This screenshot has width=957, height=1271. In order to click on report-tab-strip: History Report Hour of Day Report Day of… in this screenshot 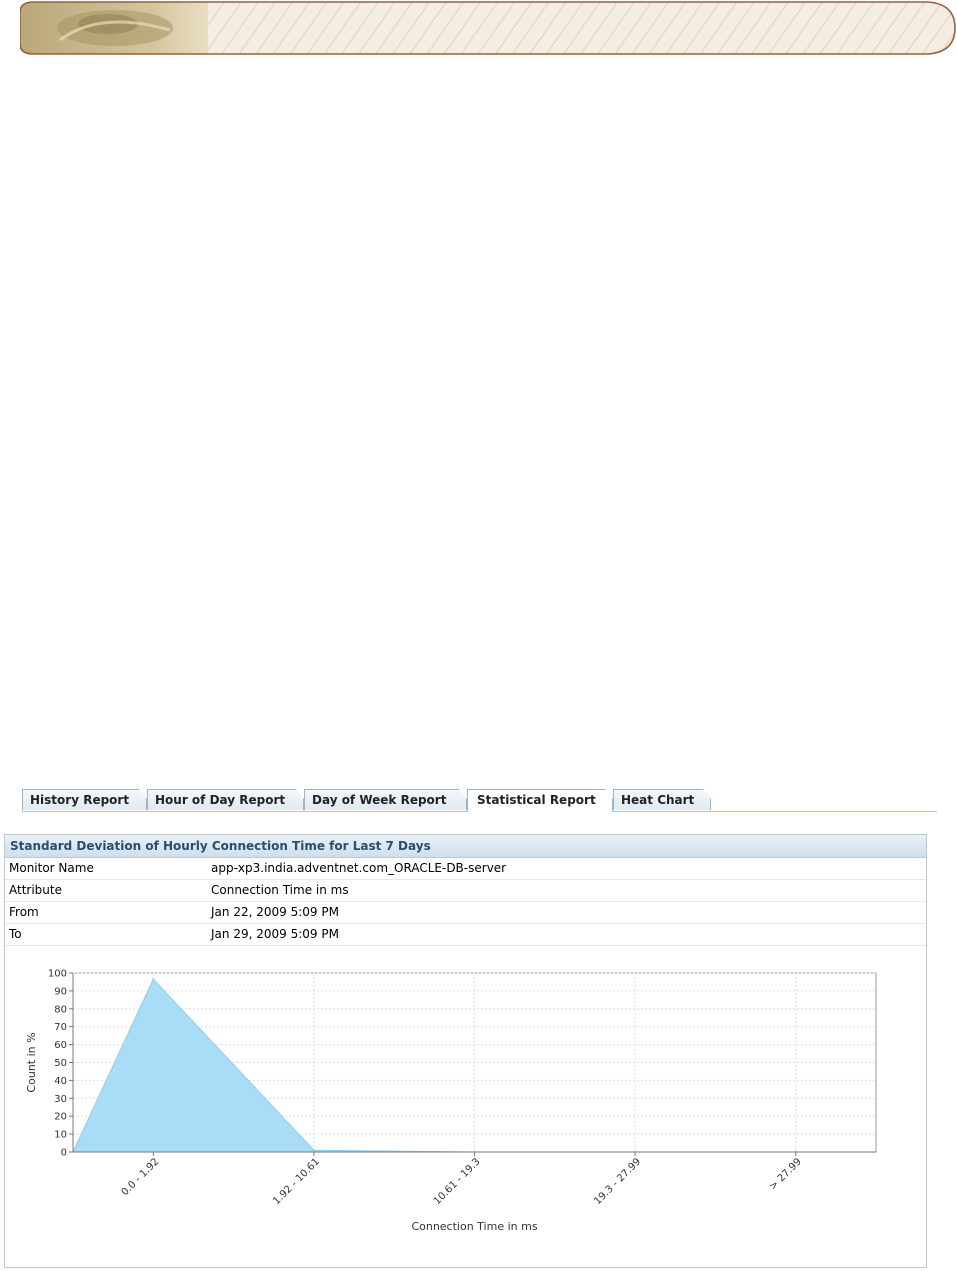, I will do `click(479, 800)`.